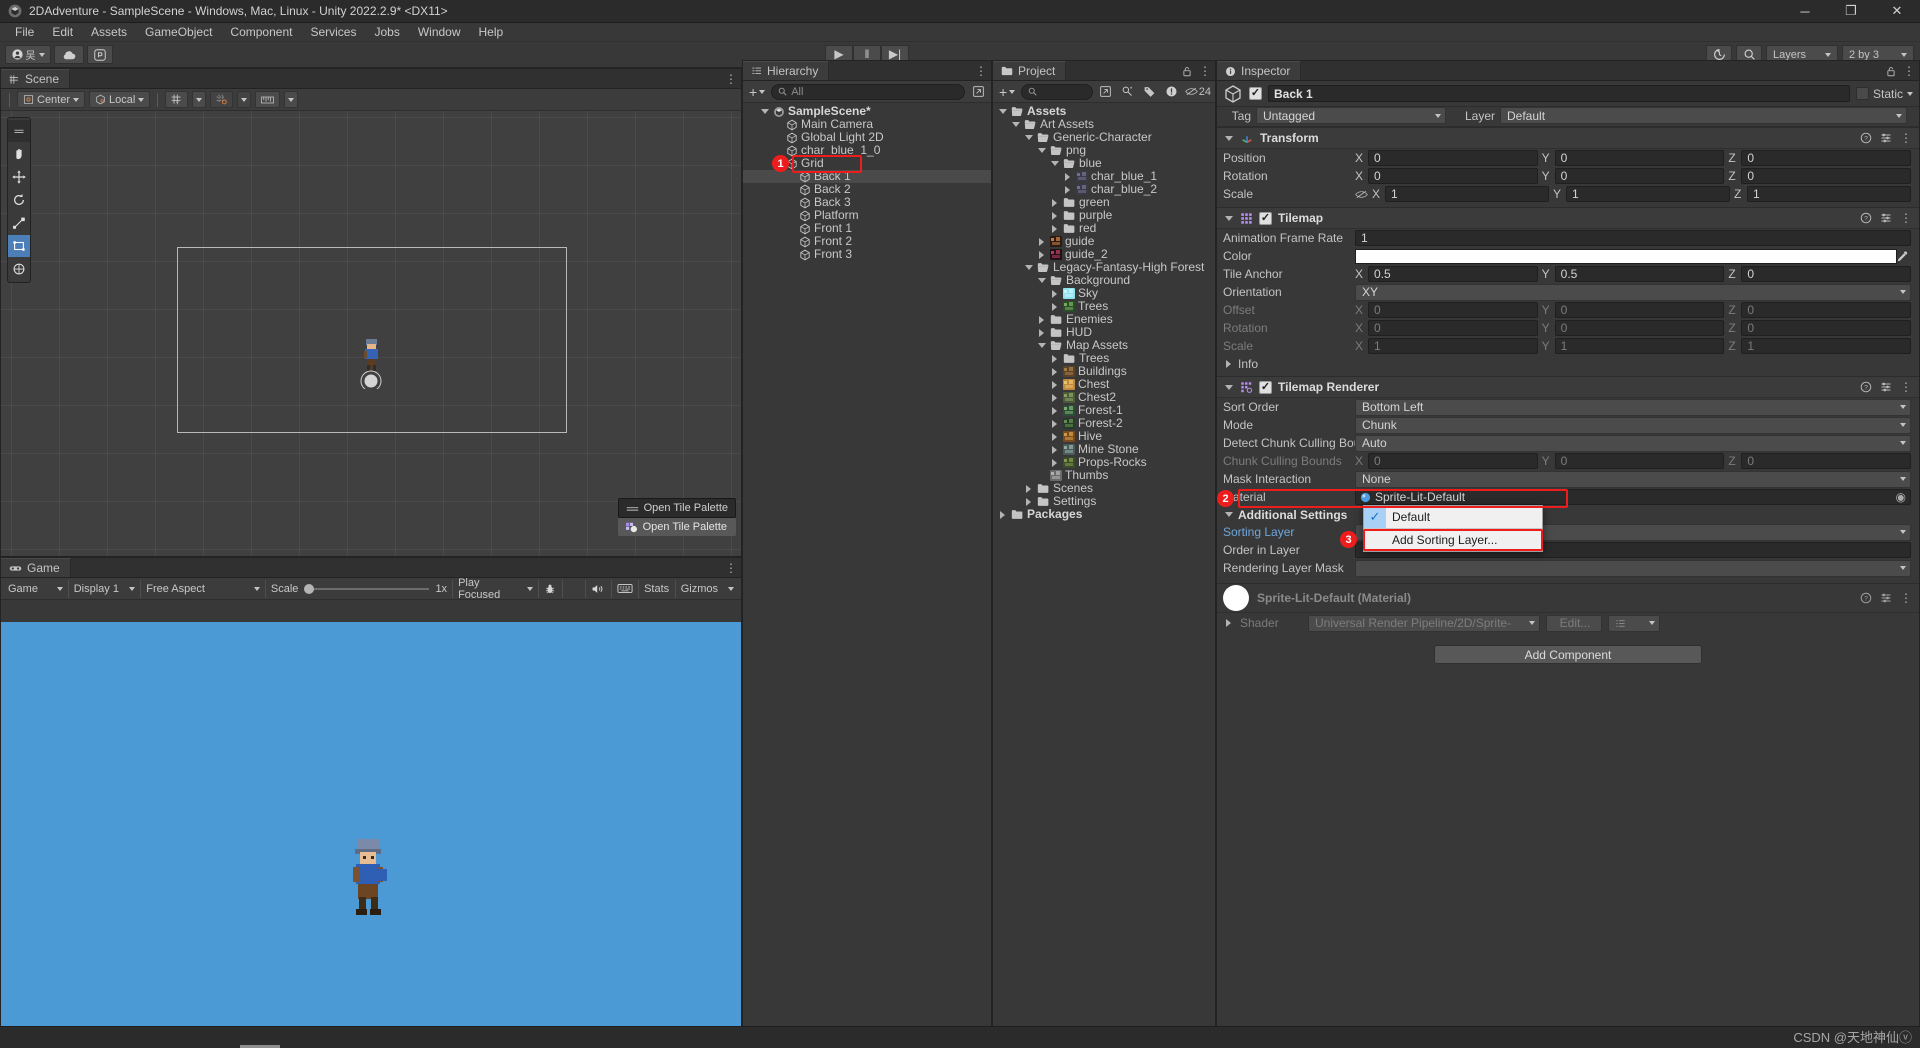 The width and height of the screenshot is (1920, 1048). What do you see at coordinates (978, 91) in the screenshot?
I see `hierarchy-open-in-new-button` at bounding box center [978, 91].